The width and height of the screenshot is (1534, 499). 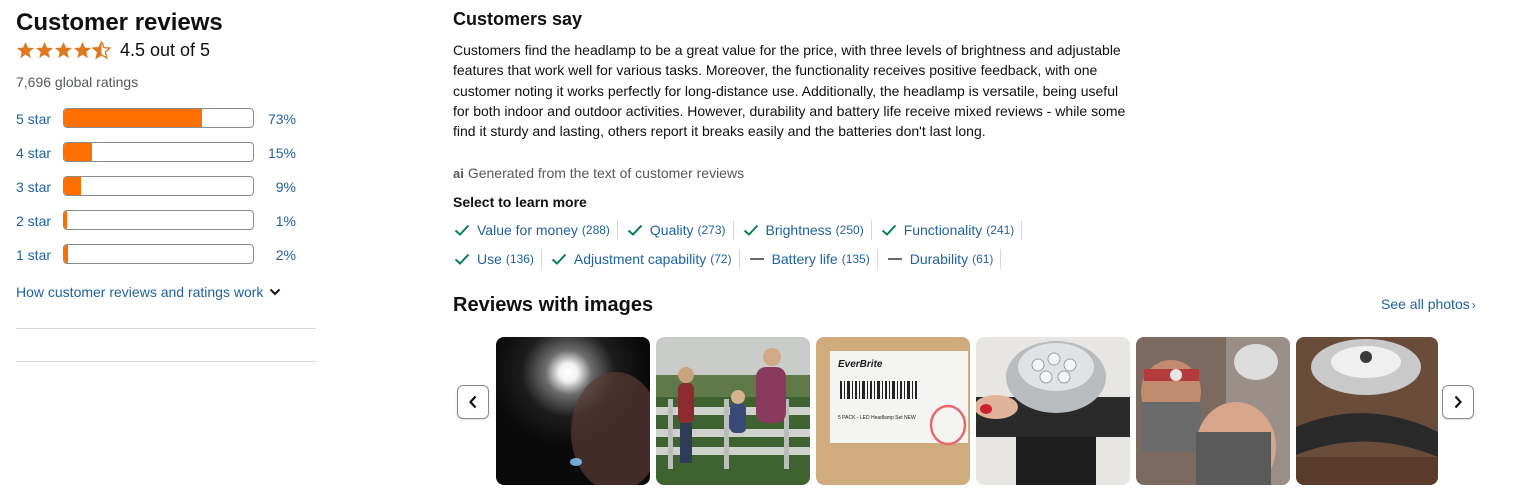 What do you see at coordinates (711, 230) in the screenshot?
I see `aspect-count: (273)` at bounding box center [711, 230].